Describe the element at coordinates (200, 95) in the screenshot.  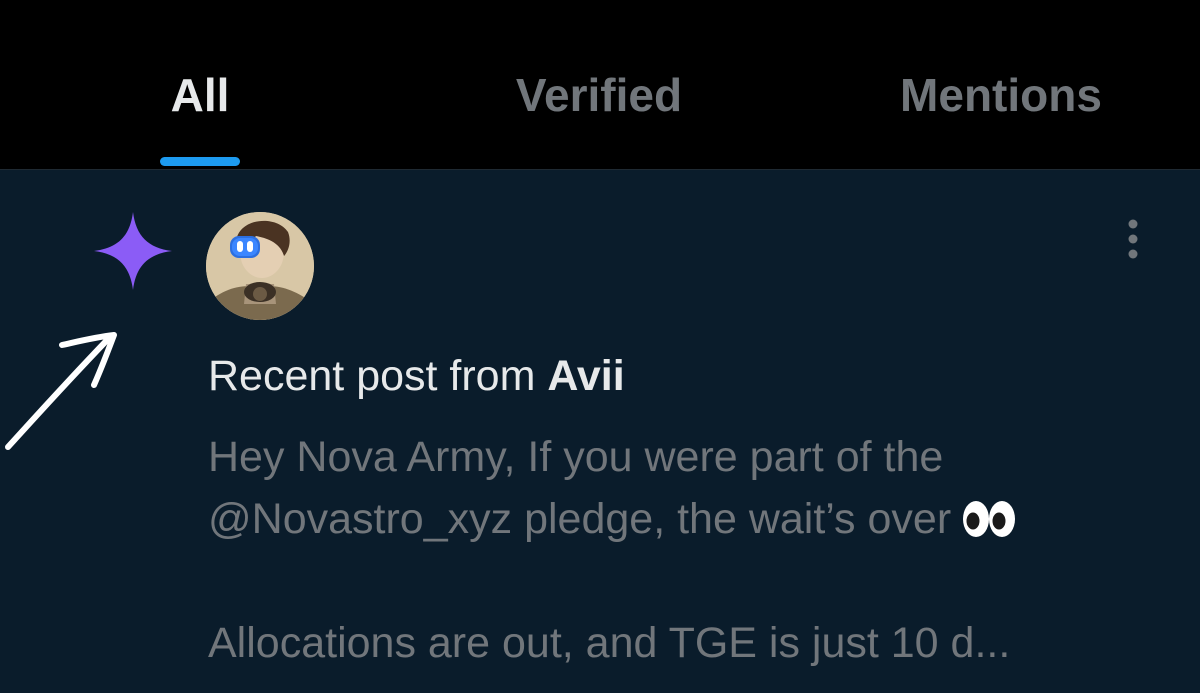
I see `tab-all-label: All` at that location.